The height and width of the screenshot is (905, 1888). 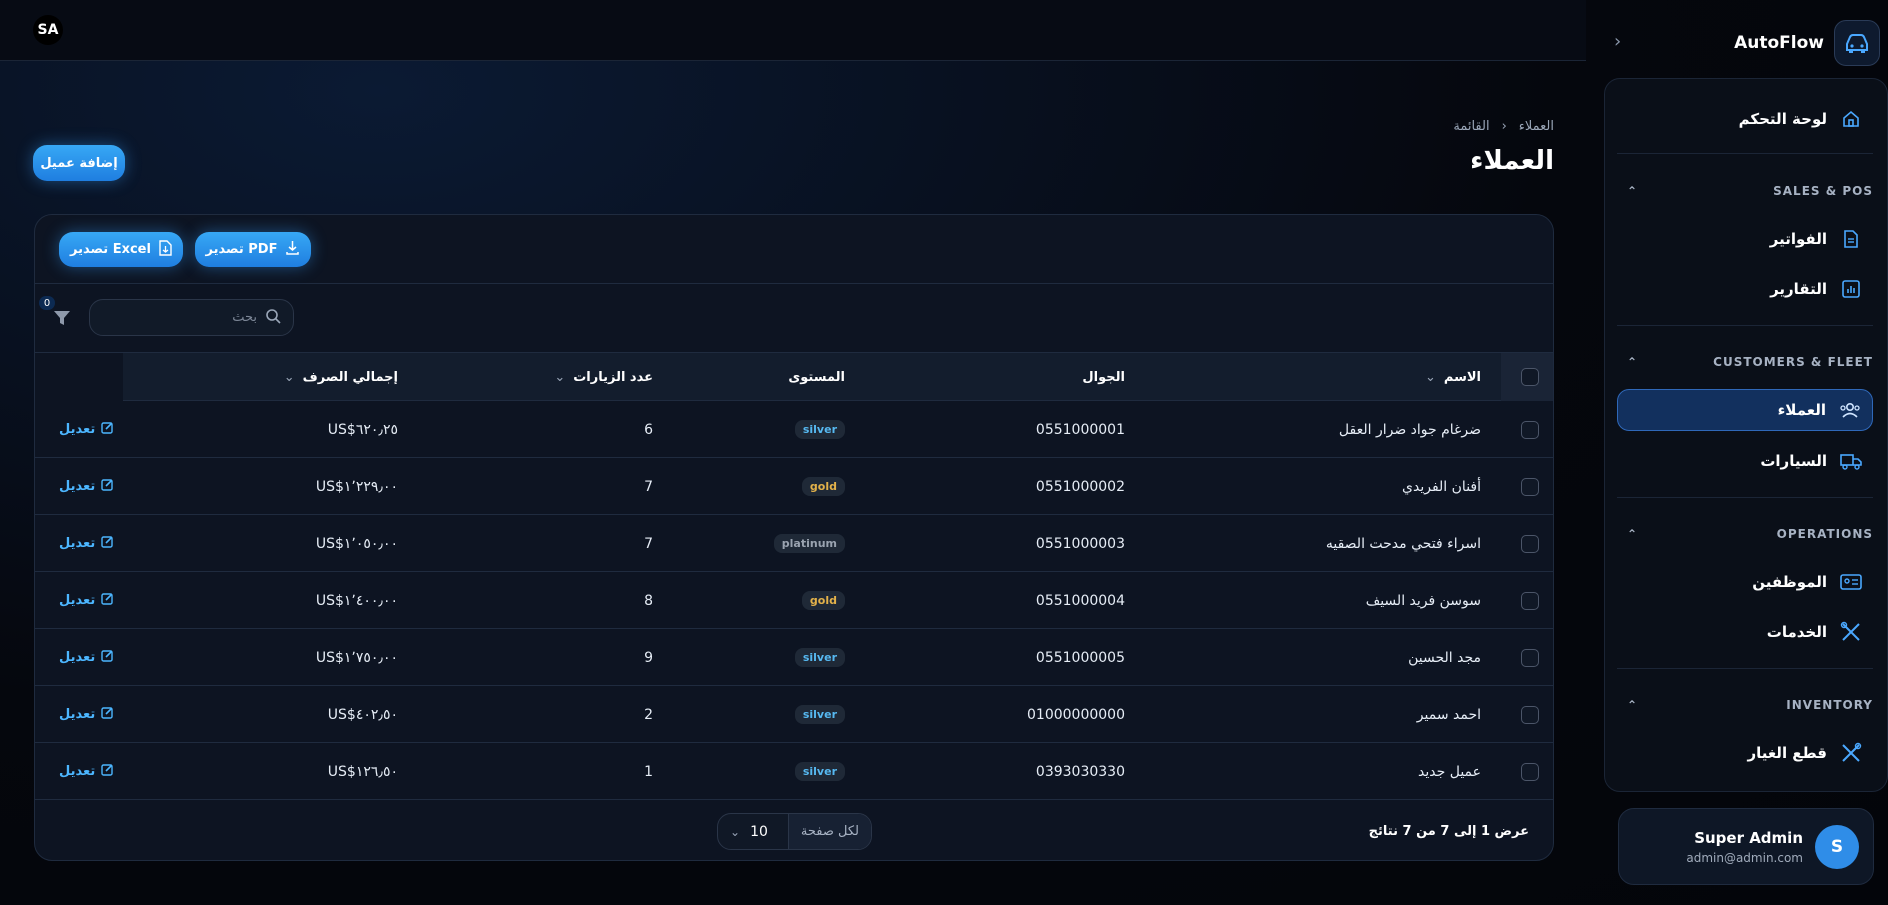 I want to click on id-card-icon, so click(x=1851, y=582).